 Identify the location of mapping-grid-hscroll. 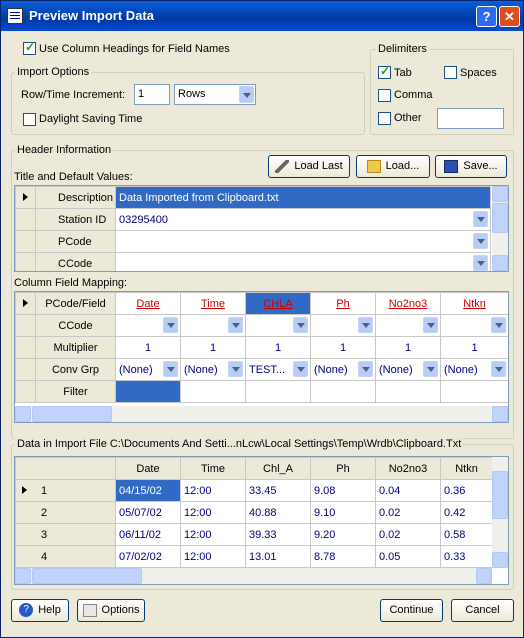
(261, 414).